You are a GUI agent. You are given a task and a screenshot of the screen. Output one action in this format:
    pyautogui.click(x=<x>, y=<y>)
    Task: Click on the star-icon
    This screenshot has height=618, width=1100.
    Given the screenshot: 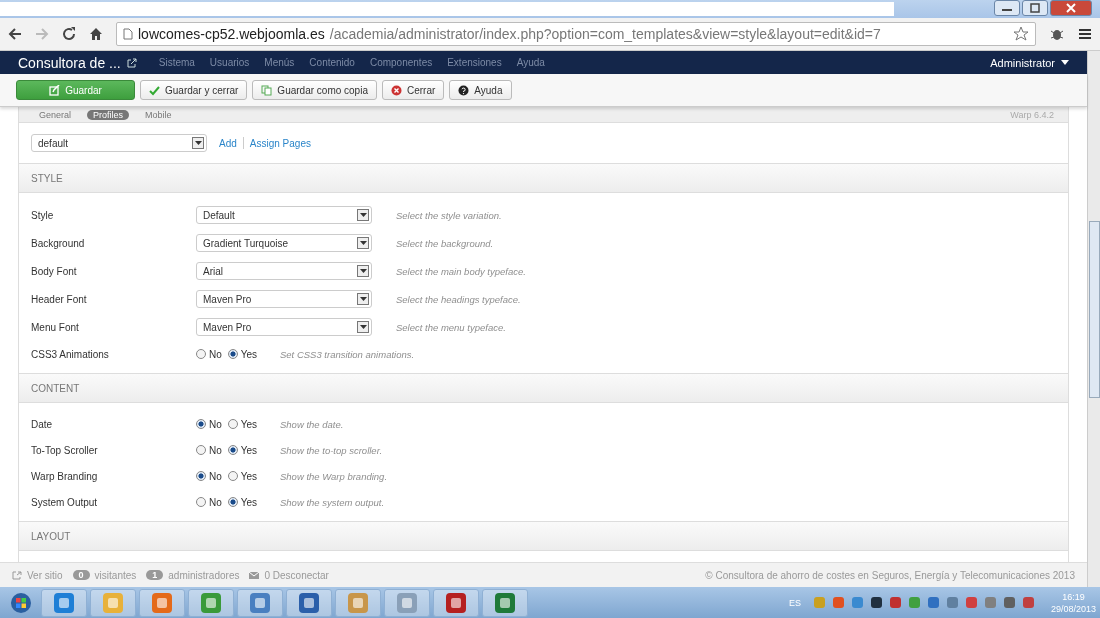 What is the action you would take?
    pyautogui.click(x=1021, y=34)
    